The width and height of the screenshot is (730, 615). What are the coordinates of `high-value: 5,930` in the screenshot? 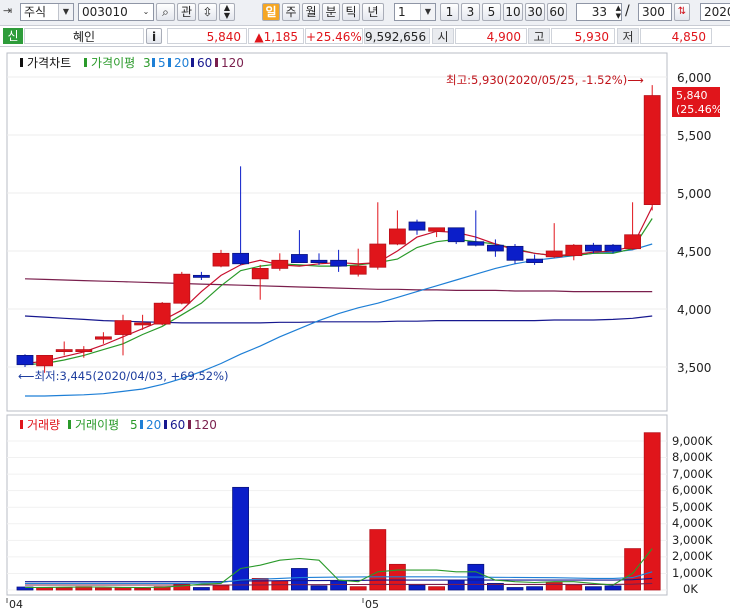 It's located at (583, 36).